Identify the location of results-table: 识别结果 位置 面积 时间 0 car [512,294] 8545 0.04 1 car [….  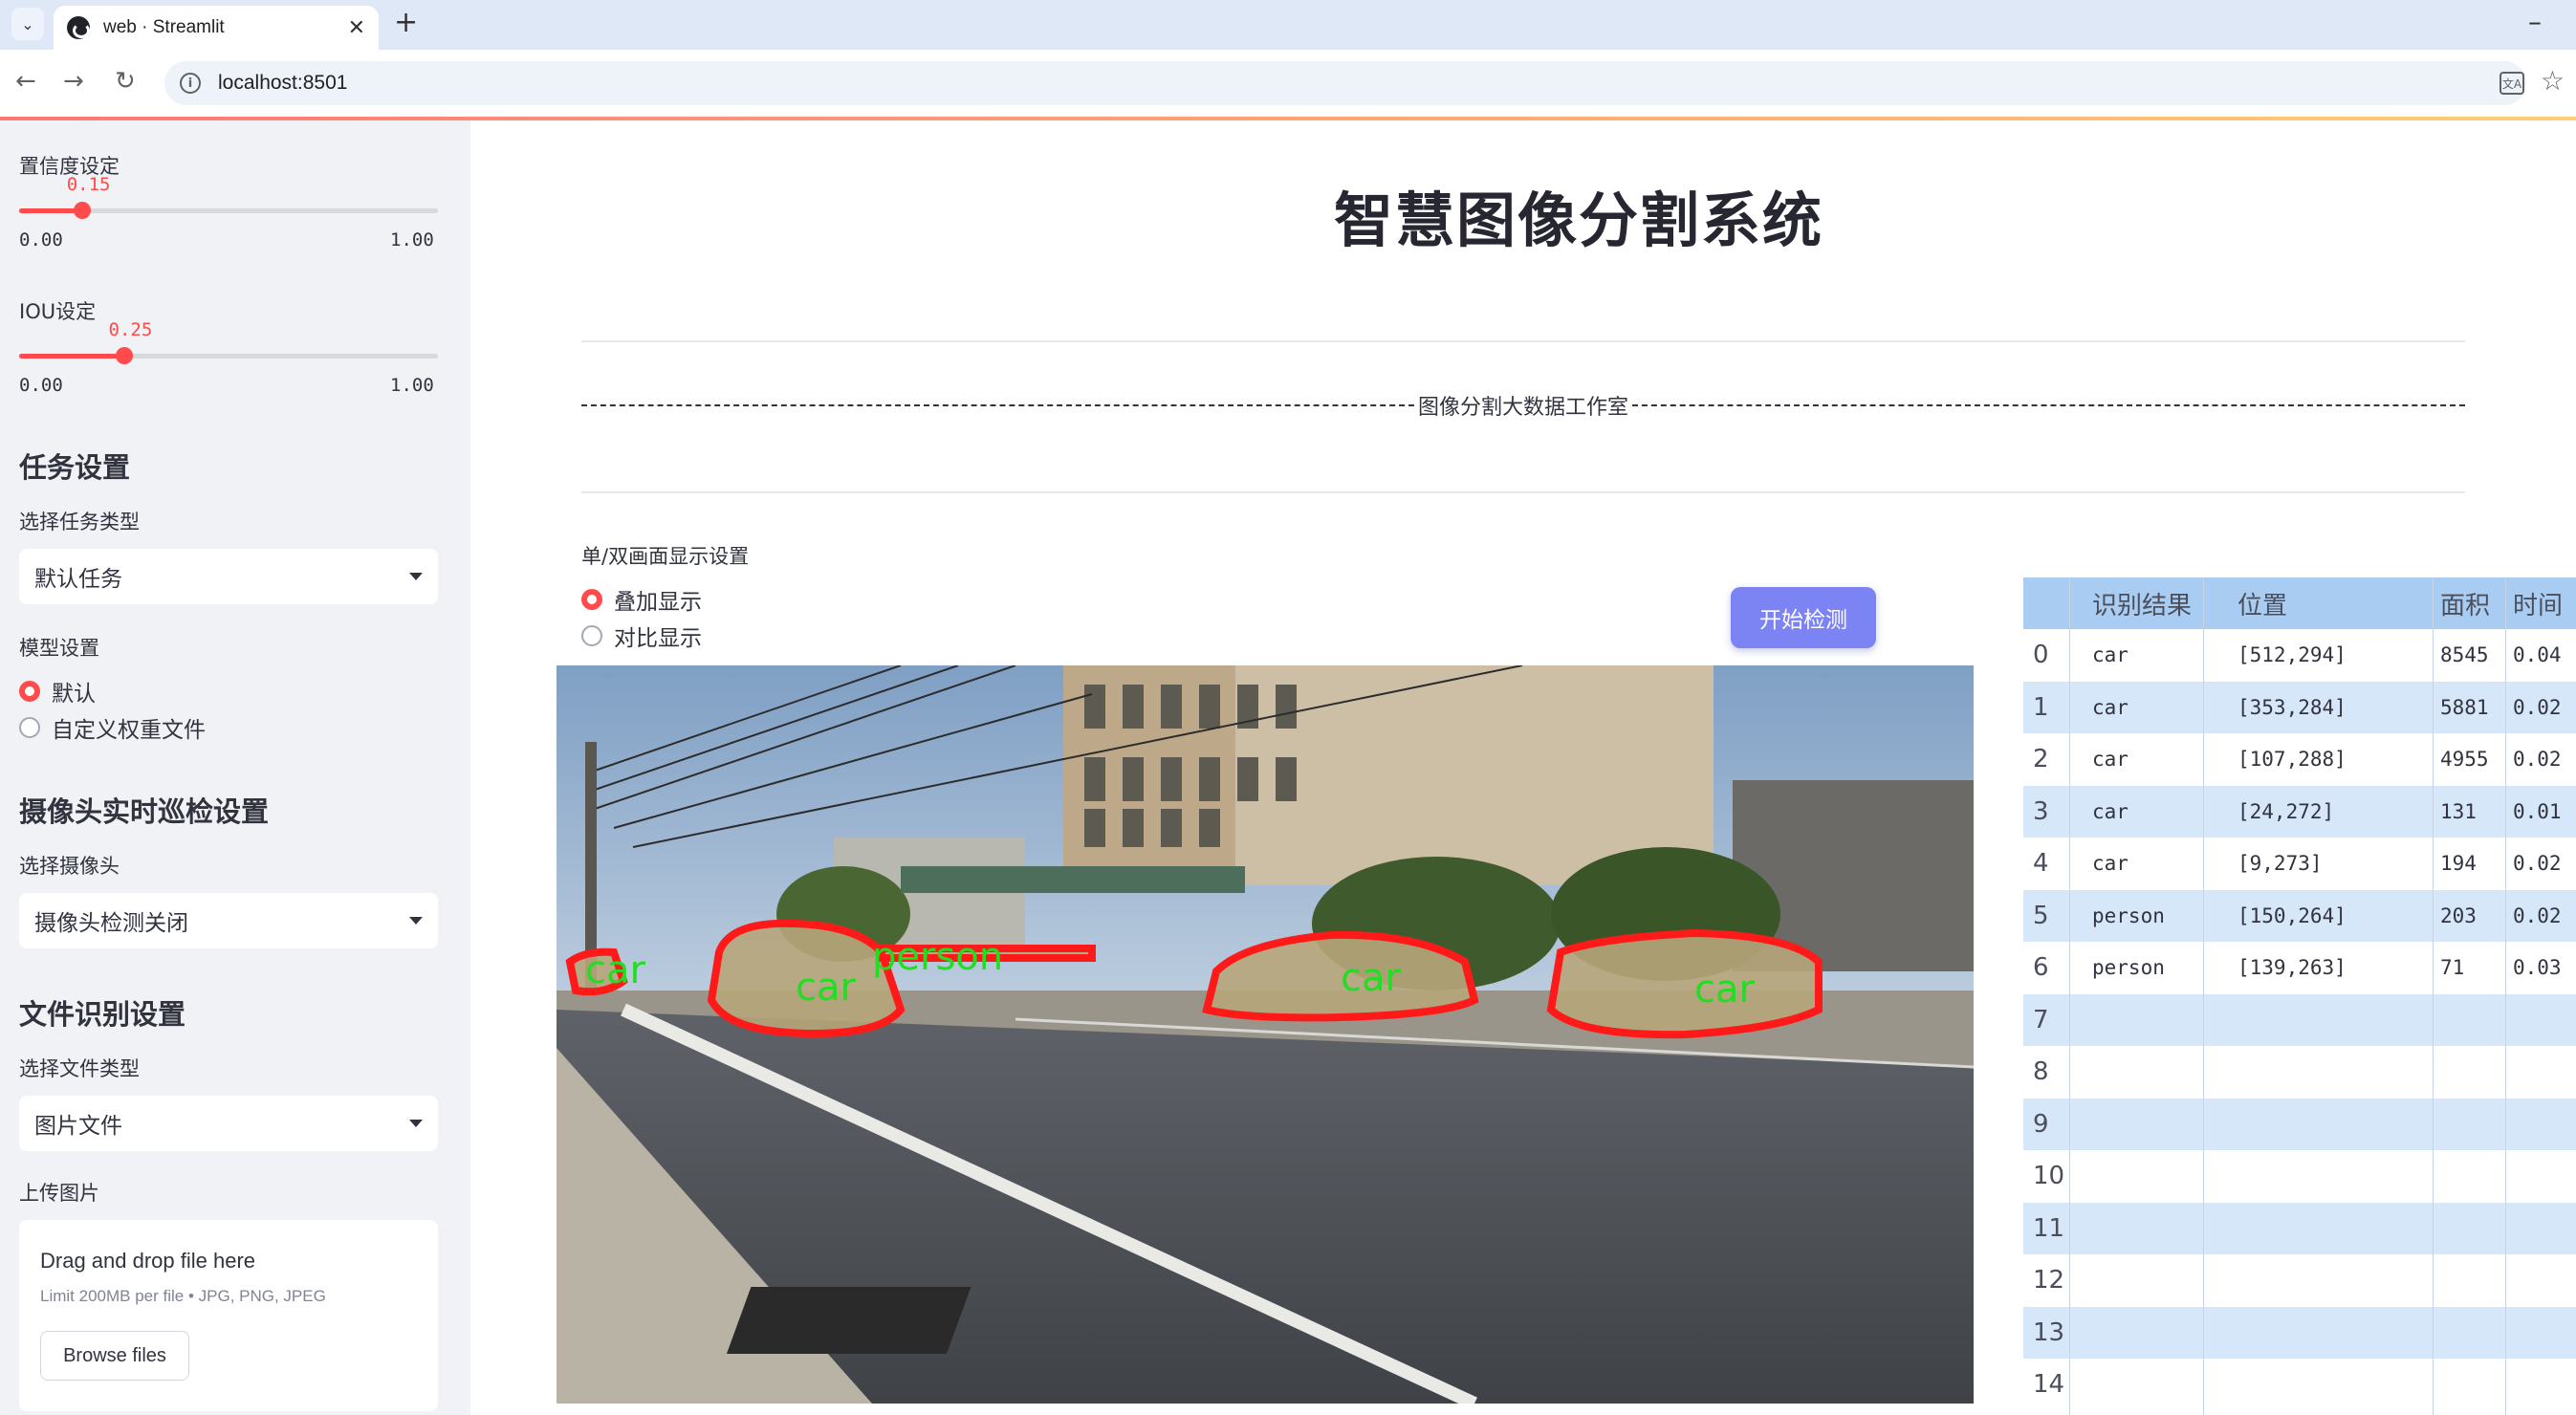
(2299, 996).